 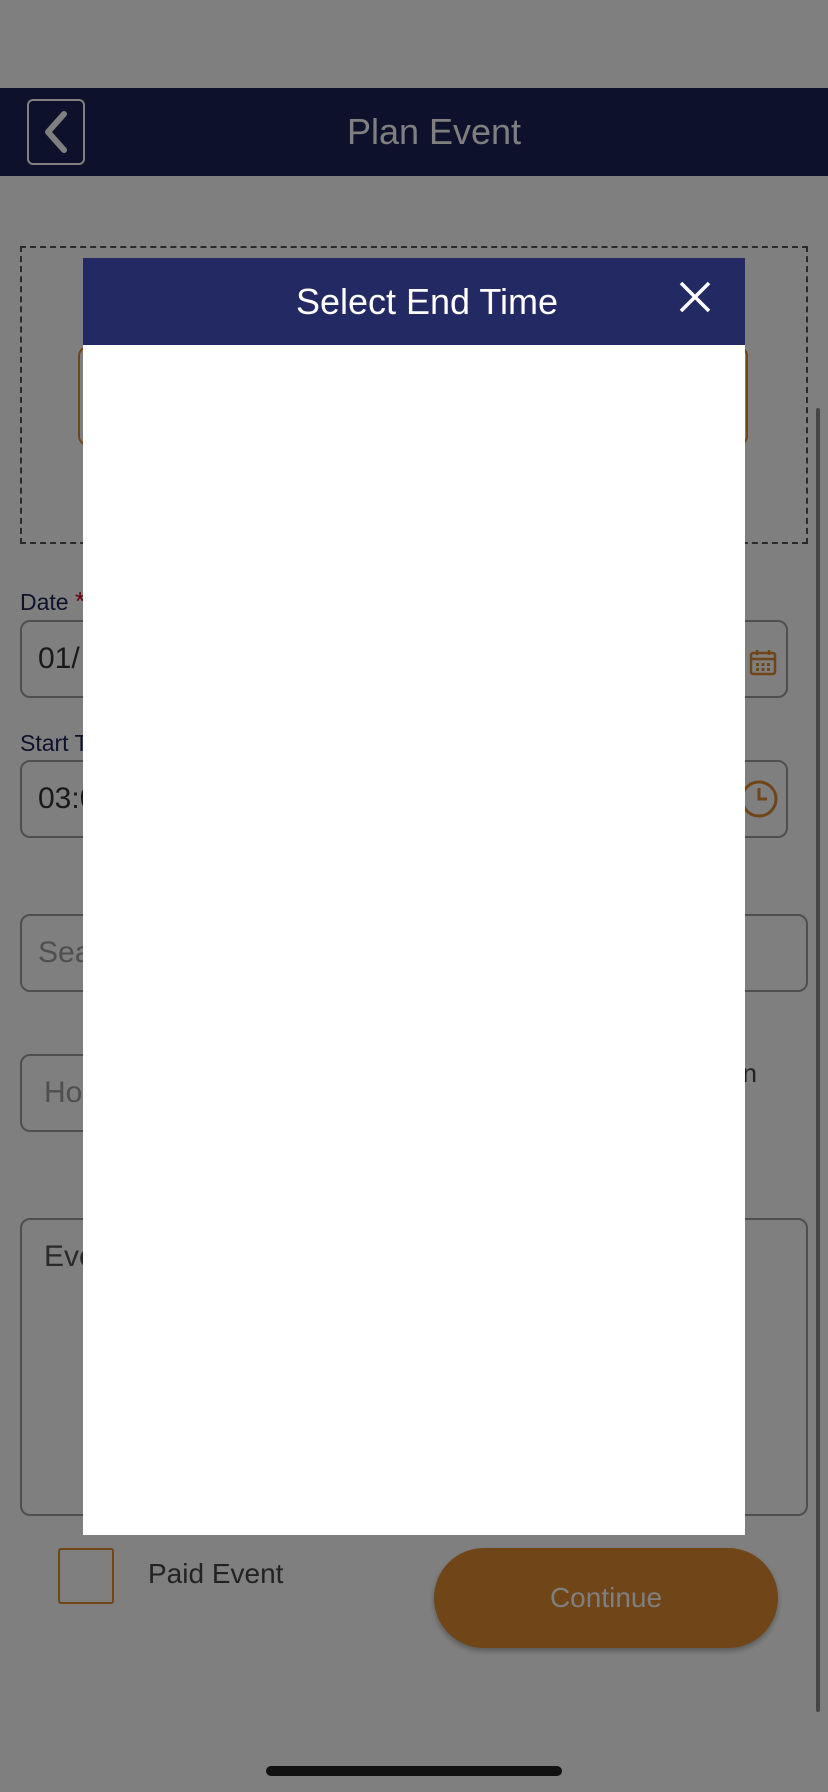 What do you see at coordinates (818, 1060) in the screenshot?
I see `scrollbar` at bounding box center [818, 1060].